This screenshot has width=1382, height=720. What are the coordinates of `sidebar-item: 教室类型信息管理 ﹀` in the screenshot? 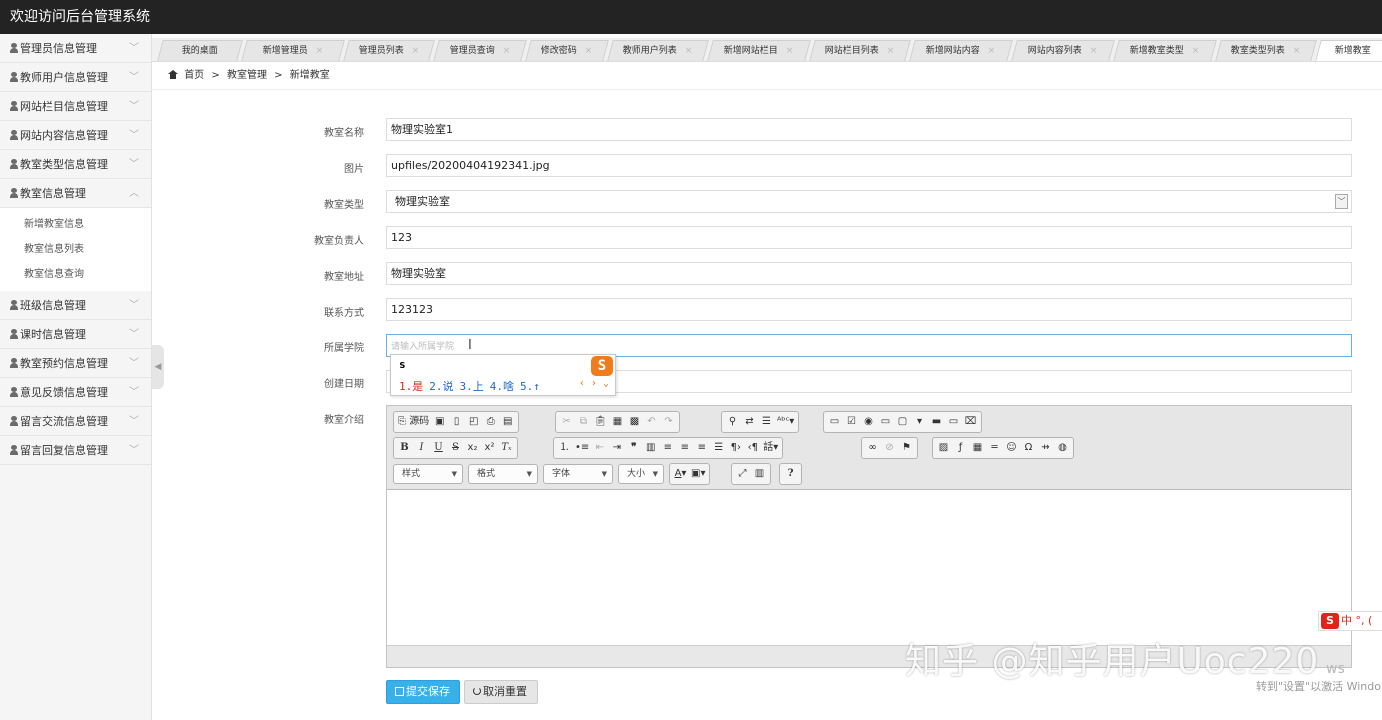 It's located at (75, 164).